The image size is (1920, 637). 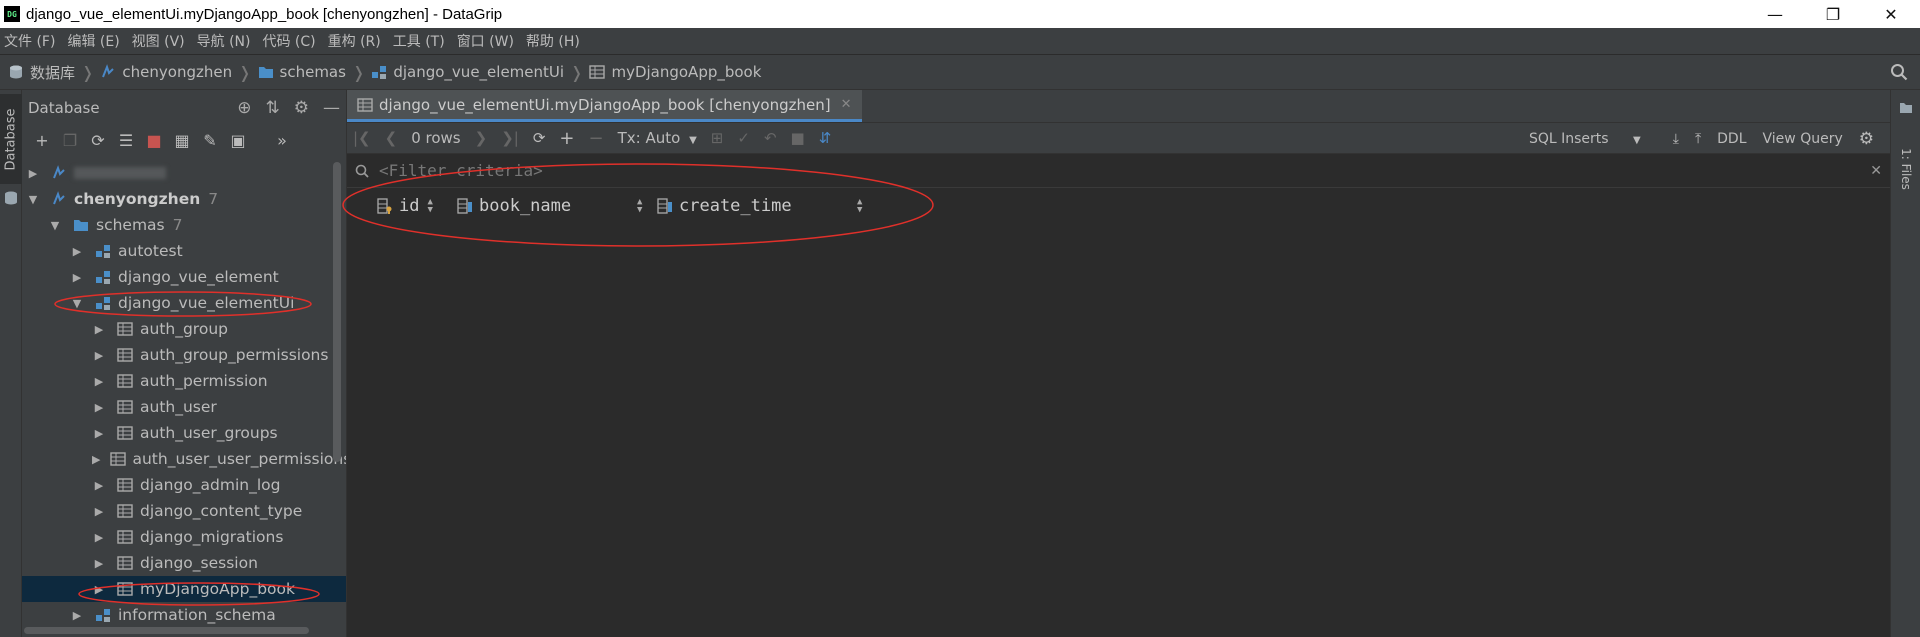 I want to click on delete-row-icon: −, so click(x=596, y=138).